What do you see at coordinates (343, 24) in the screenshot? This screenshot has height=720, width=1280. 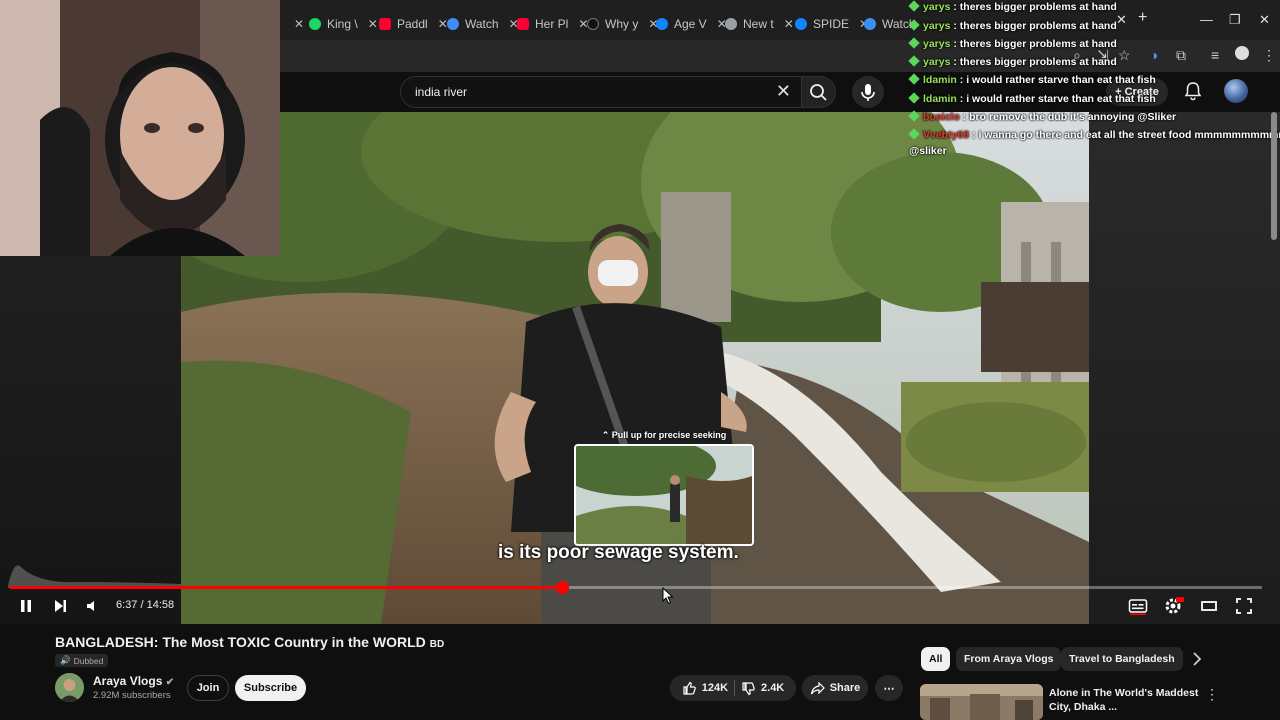 I see `browser-tab: King \ ✕` at bounding box center [343, 24].